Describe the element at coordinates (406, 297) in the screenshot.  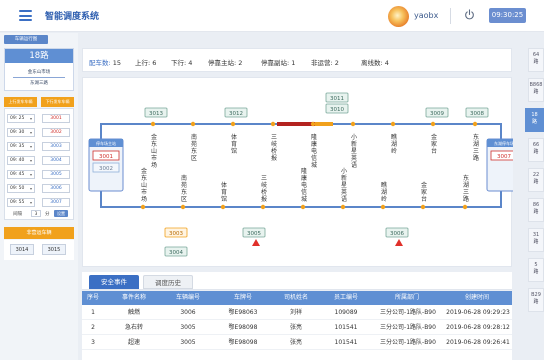
I see `col-department: 所属部门` at that location.